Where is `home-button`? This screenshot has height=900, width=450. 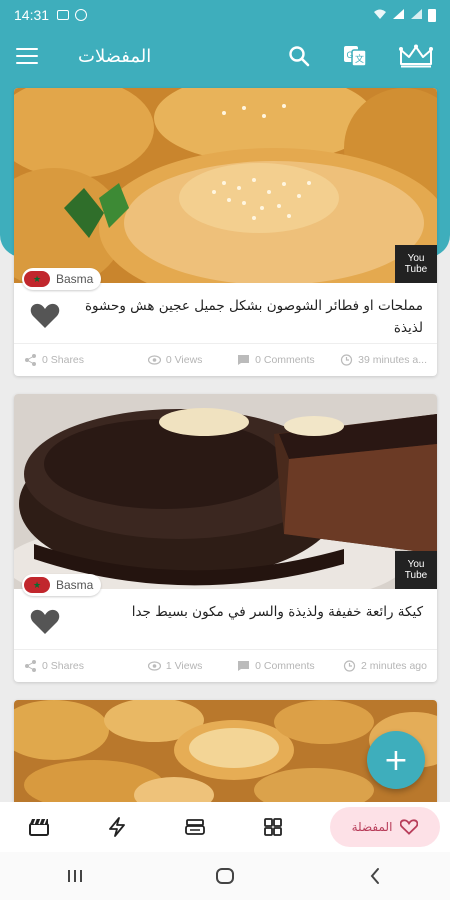 home-button is located at coordinates (225, 876).